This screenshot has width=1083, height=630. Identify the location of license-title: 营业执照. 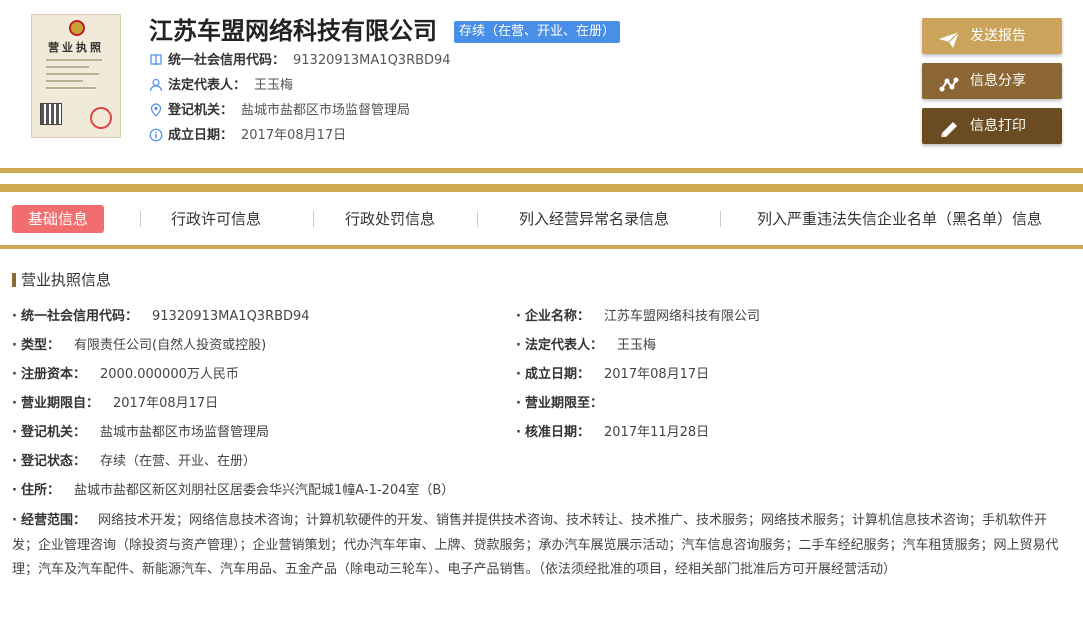
(76, 47).